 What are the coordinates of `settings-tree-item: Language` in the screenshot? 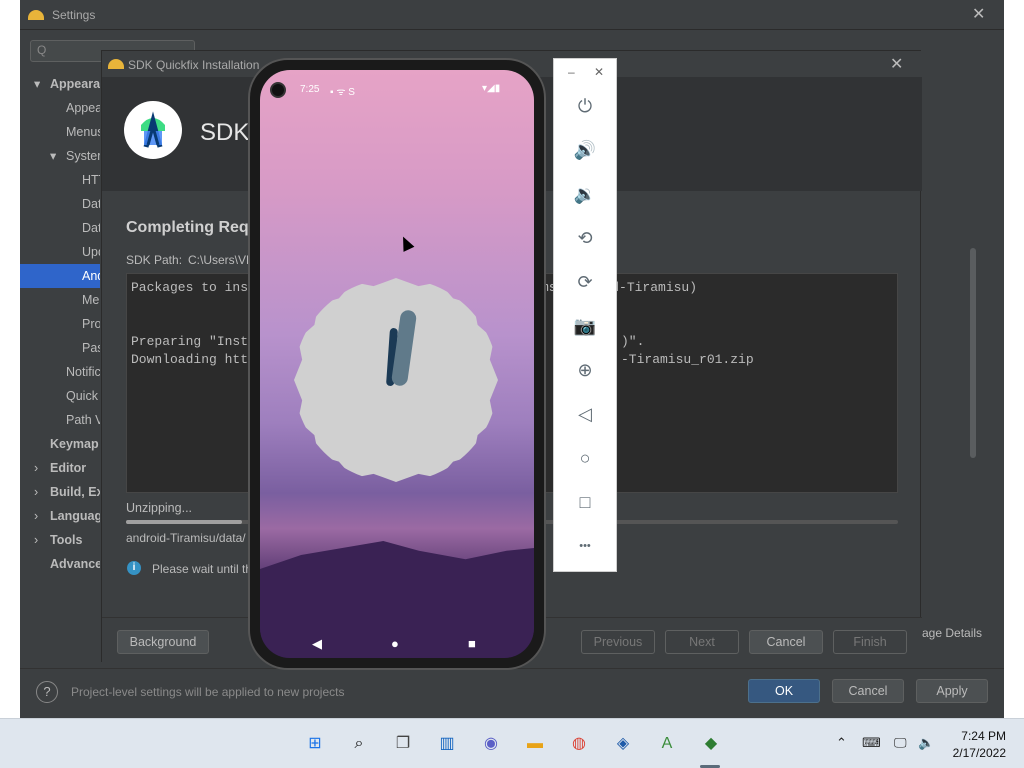 It's located at (75, 516).